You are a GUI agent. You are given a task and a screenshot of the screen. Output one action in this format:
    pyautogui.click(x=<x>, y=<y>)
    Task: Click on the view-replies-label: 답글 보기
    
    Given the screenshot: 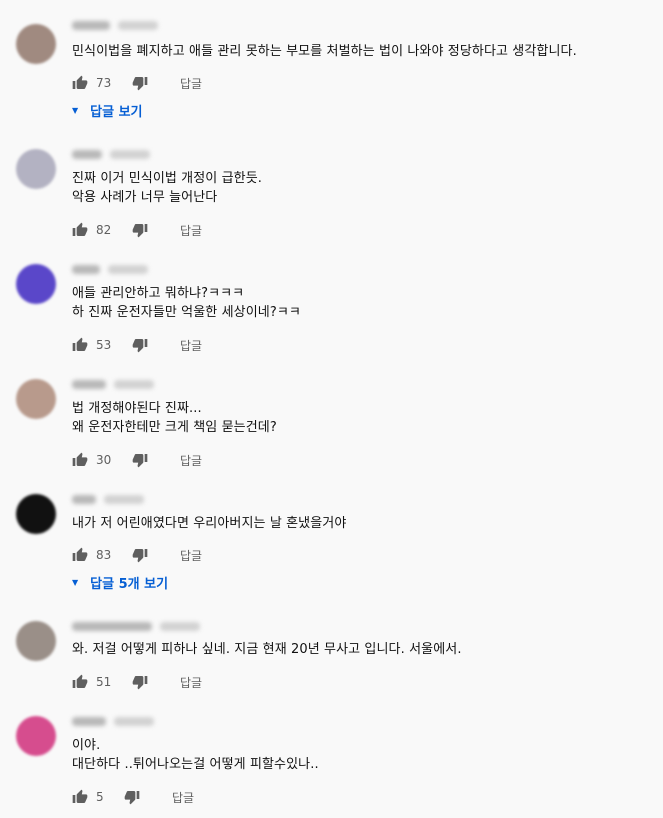 What is the action you would take?
    pyautogui.click(x=116, y=112)
    